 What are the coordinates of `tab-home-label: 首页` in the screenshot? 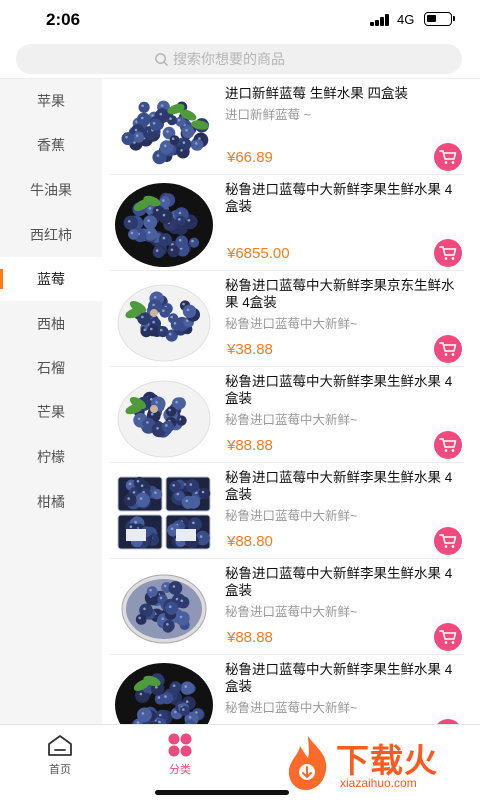 It's located at (60, 770).